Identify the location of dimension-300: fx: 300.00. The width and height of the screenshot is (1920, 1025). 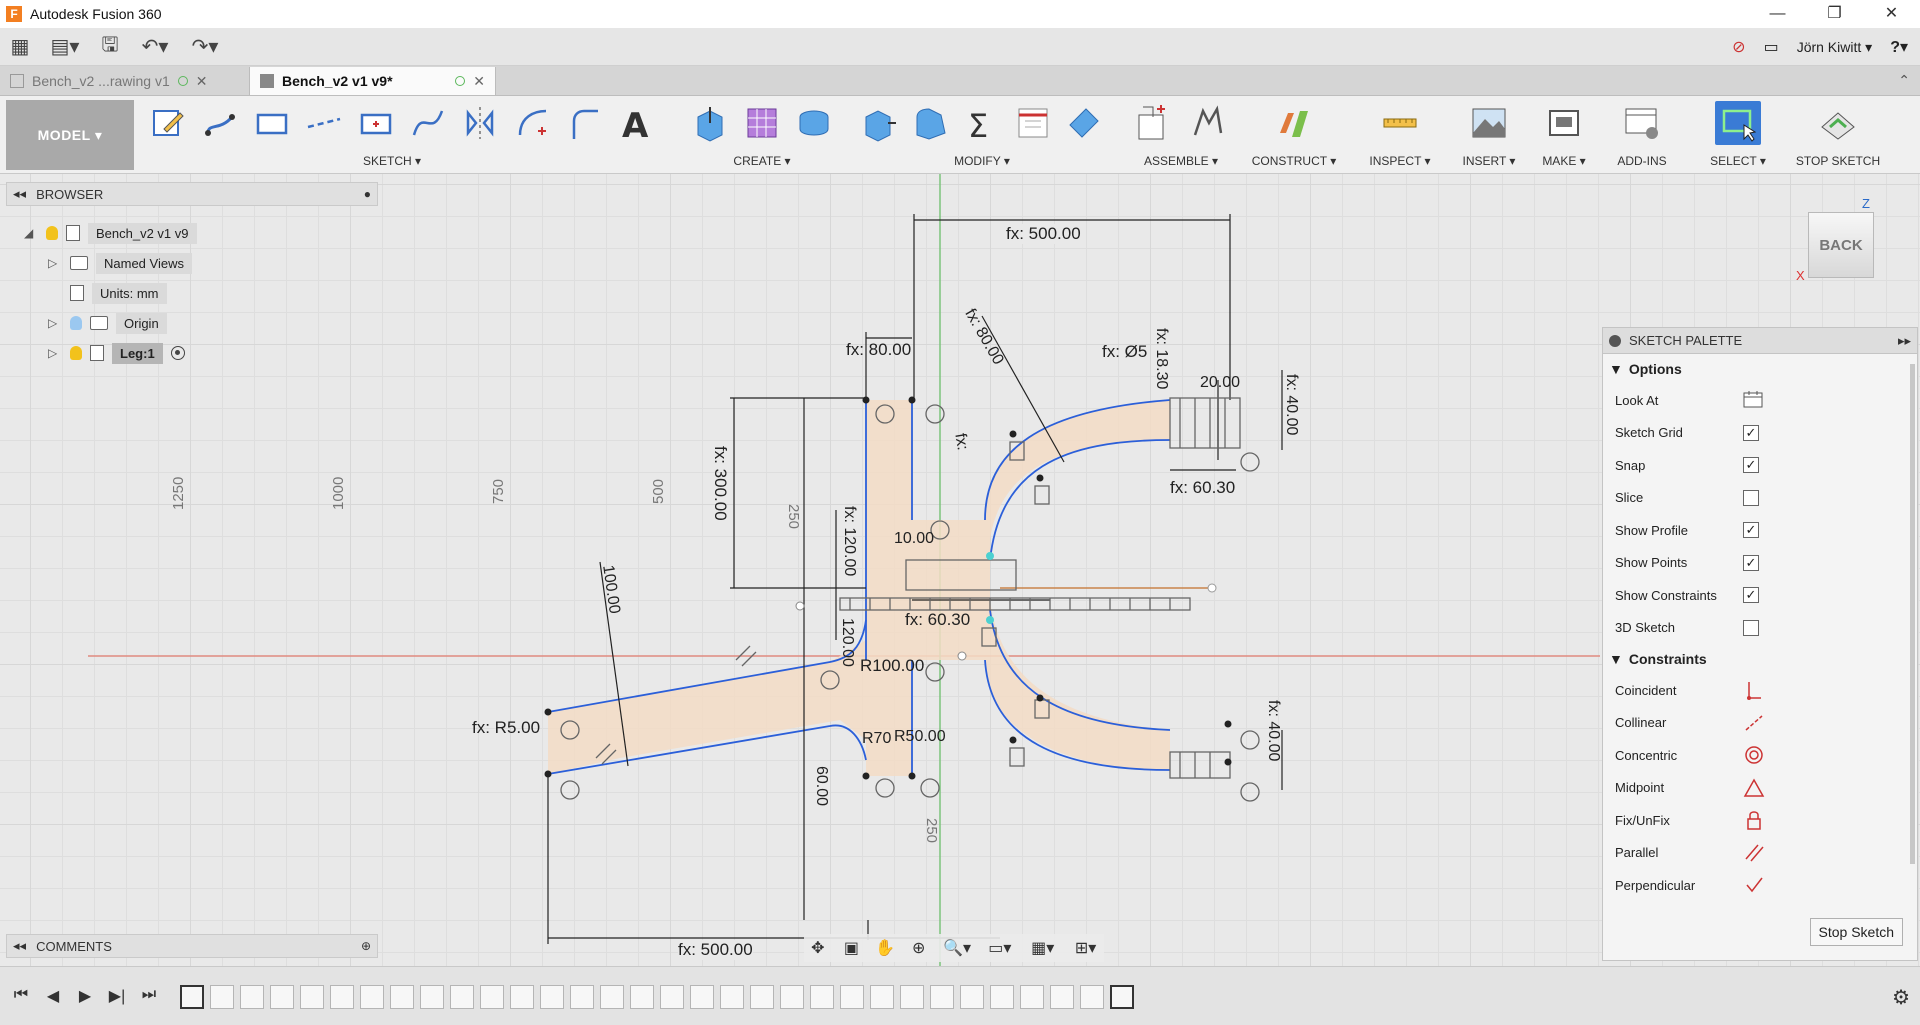
(720, 496).